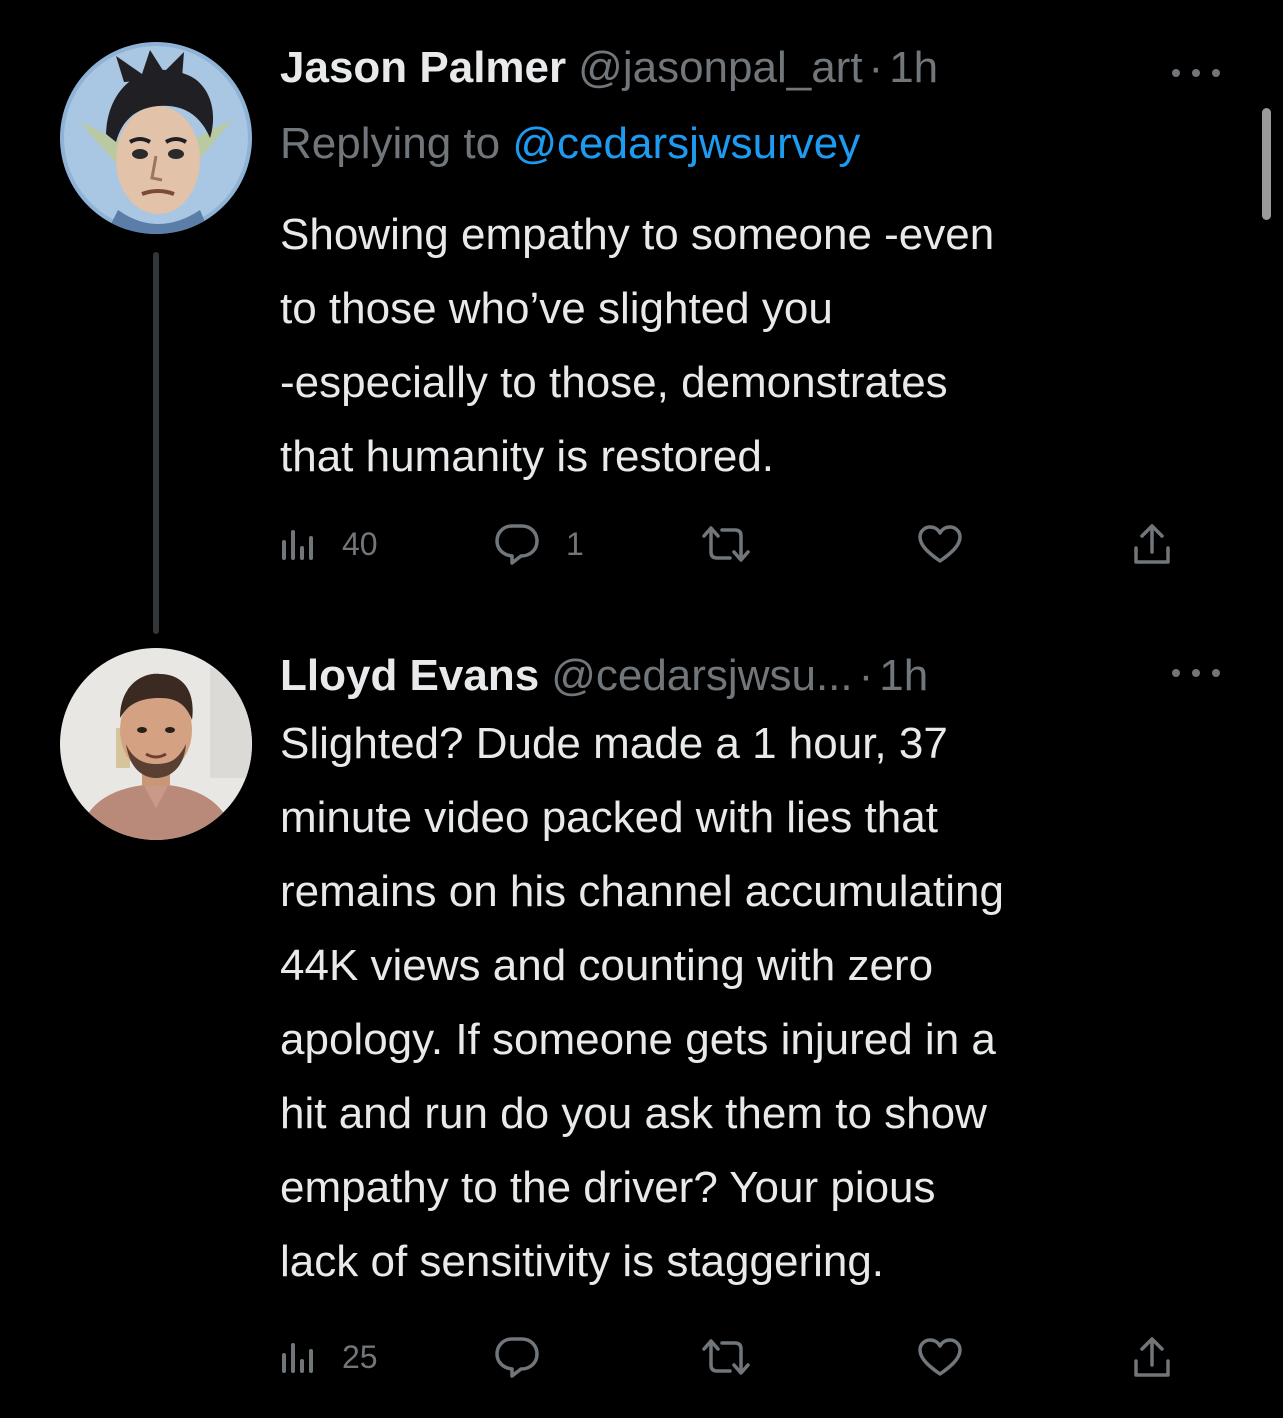 The image size is (1283, 1418). Describe the element at coordinates (609, 817) in the screenshot. I see `tweet-text-line: minute video packed with lies that` at that location.